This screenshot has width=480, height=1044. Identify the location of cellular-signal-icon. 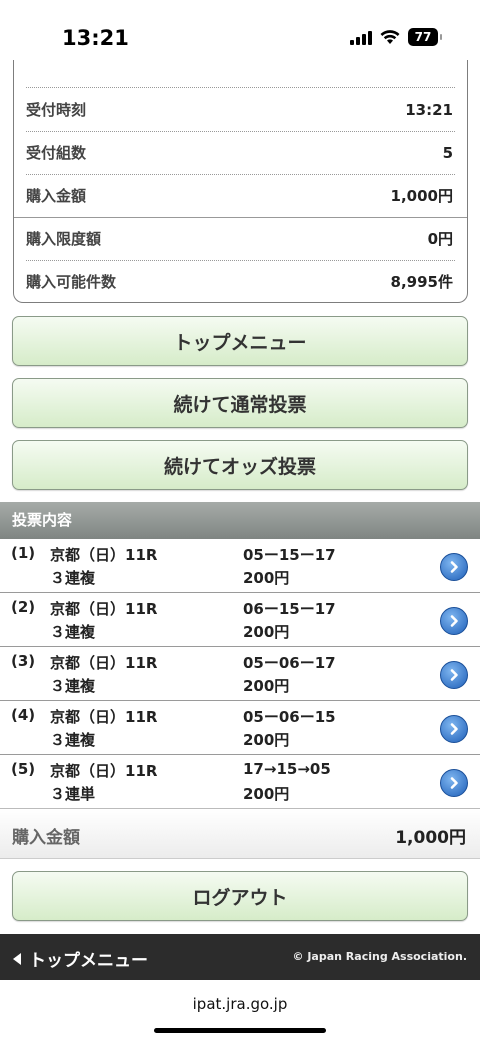
(361, 37).